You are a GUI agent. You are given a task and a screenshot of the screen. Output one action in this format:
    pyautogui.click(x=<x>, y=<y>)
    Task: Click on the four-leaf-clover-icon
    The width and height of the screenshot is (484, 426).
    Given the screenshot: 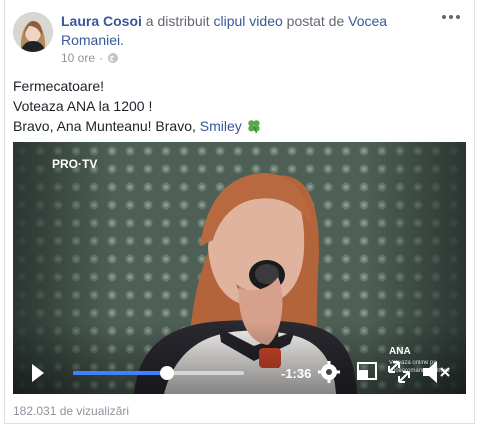 What is the action you would take?
    pyautogui.click(x=253, y=127)
    